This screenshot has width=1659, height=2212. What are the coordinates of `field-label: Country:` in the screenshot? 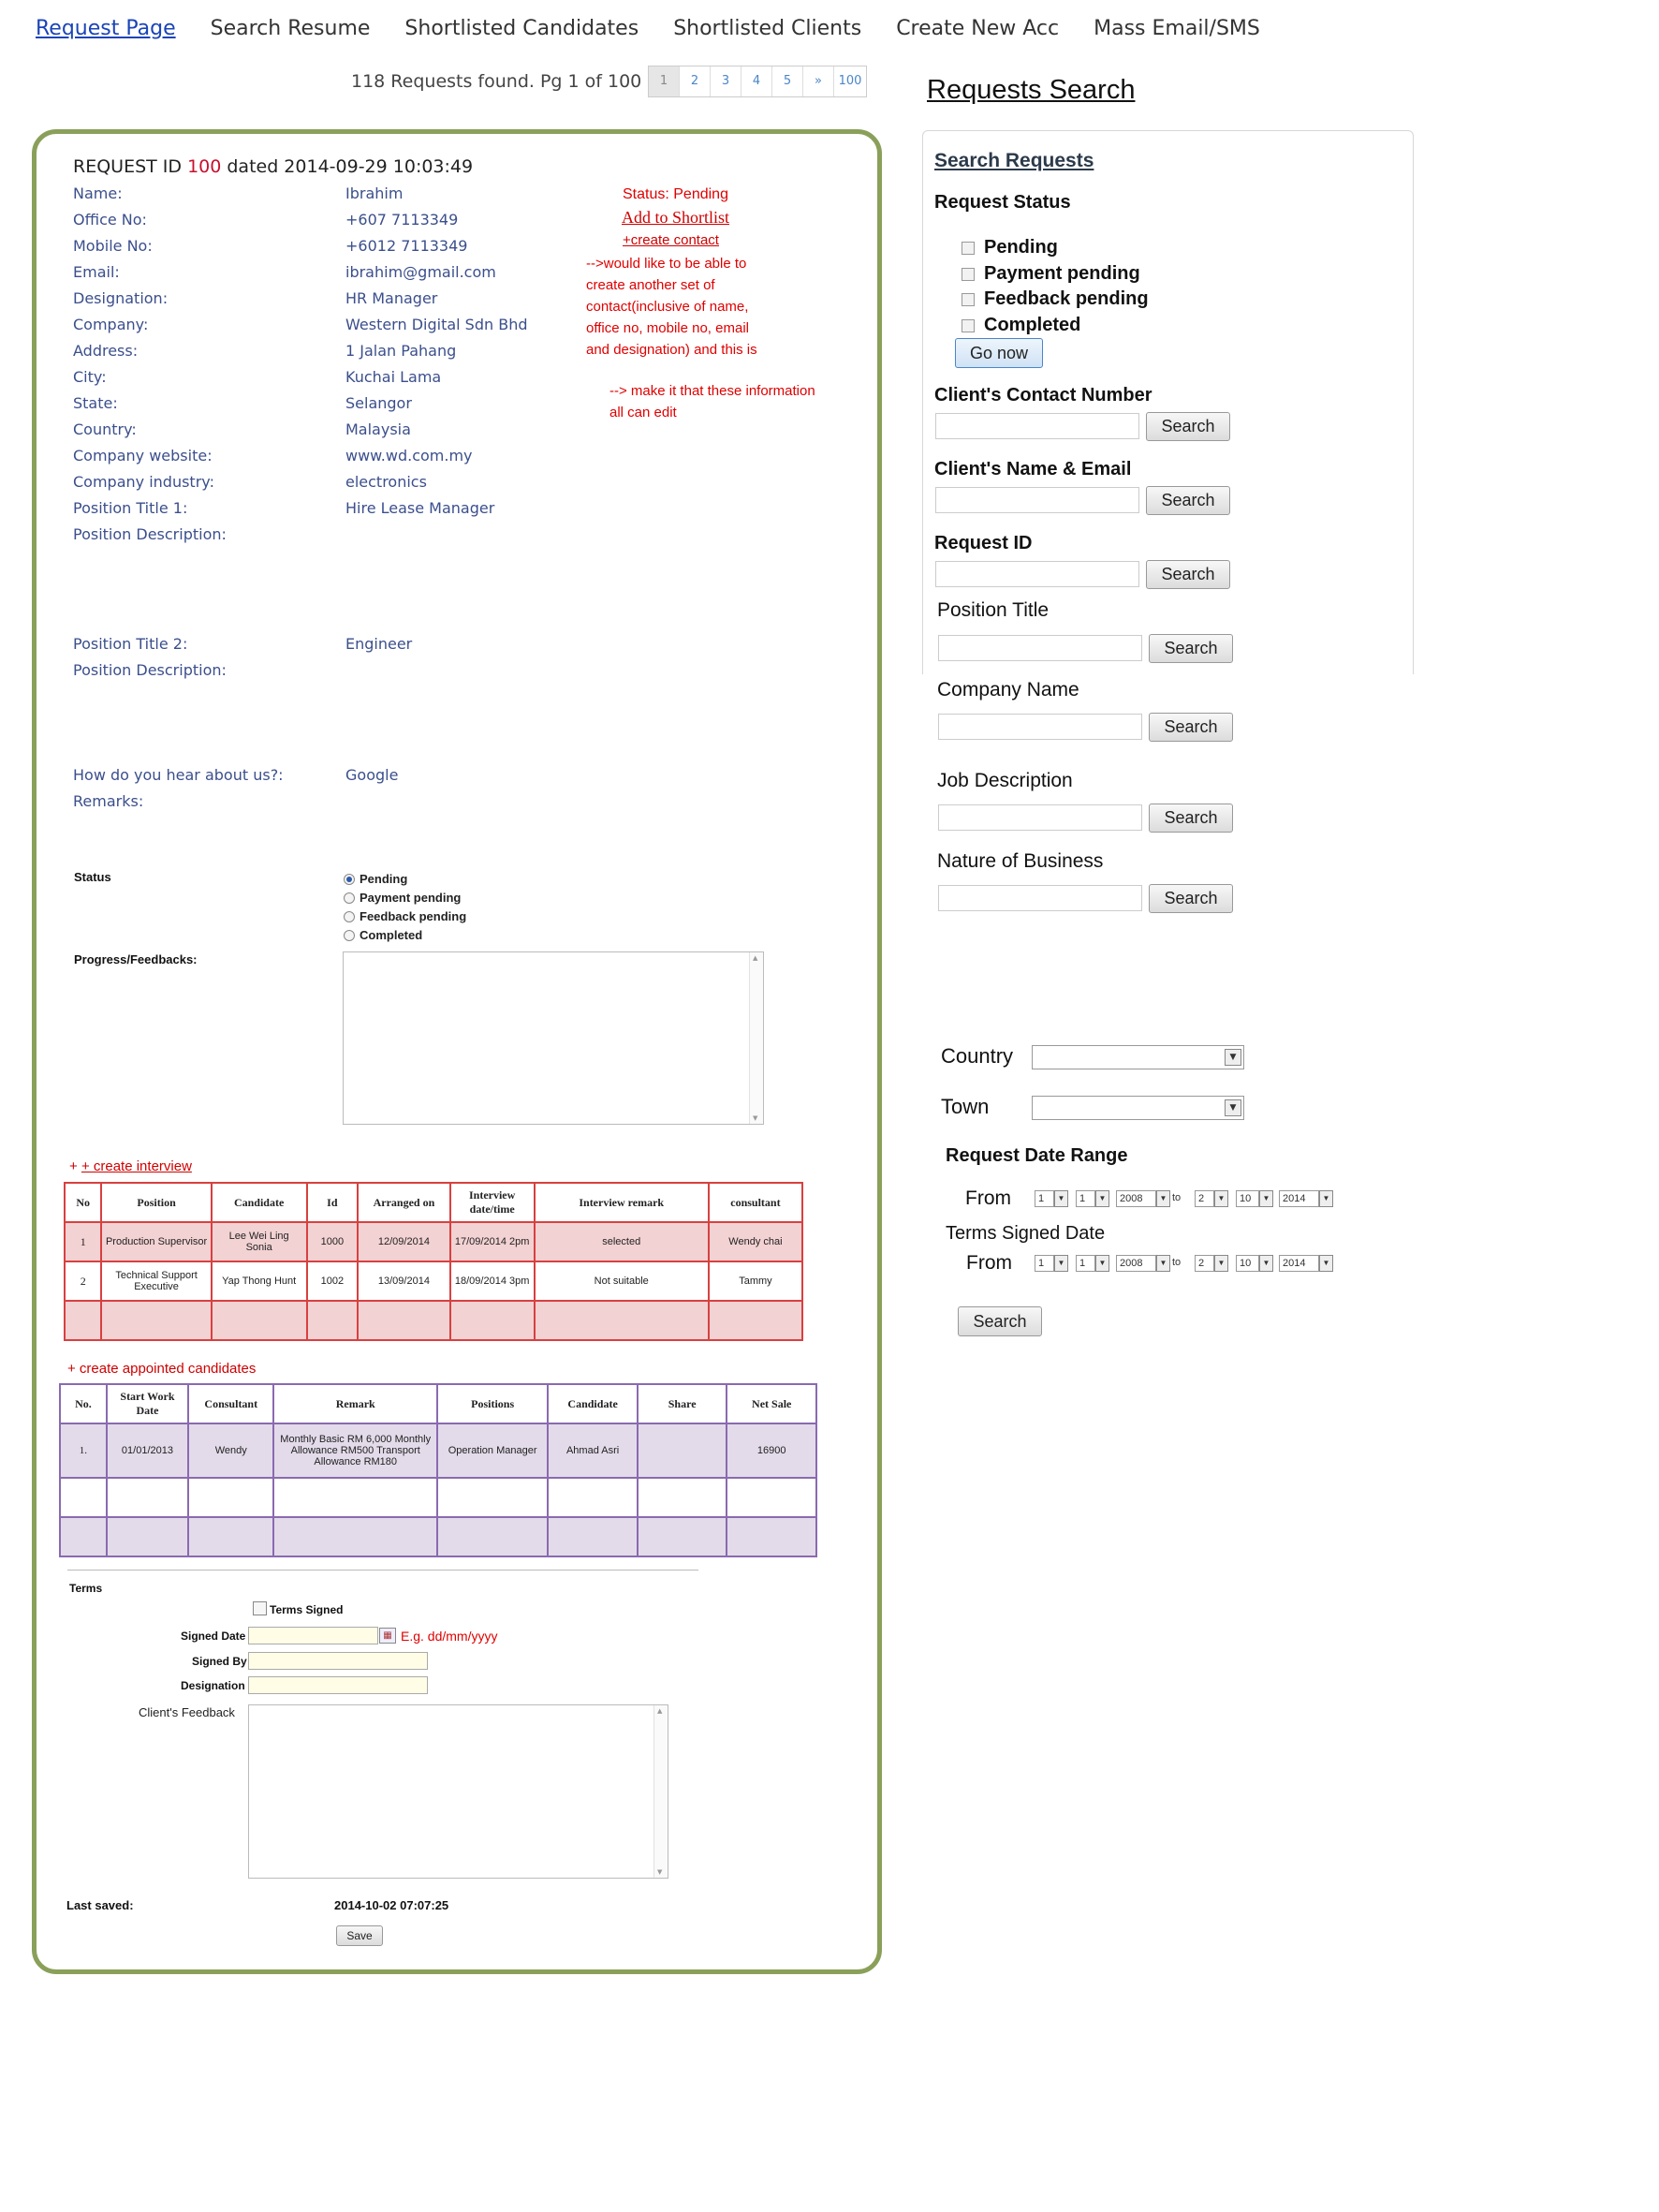 It's located at (105, 429).